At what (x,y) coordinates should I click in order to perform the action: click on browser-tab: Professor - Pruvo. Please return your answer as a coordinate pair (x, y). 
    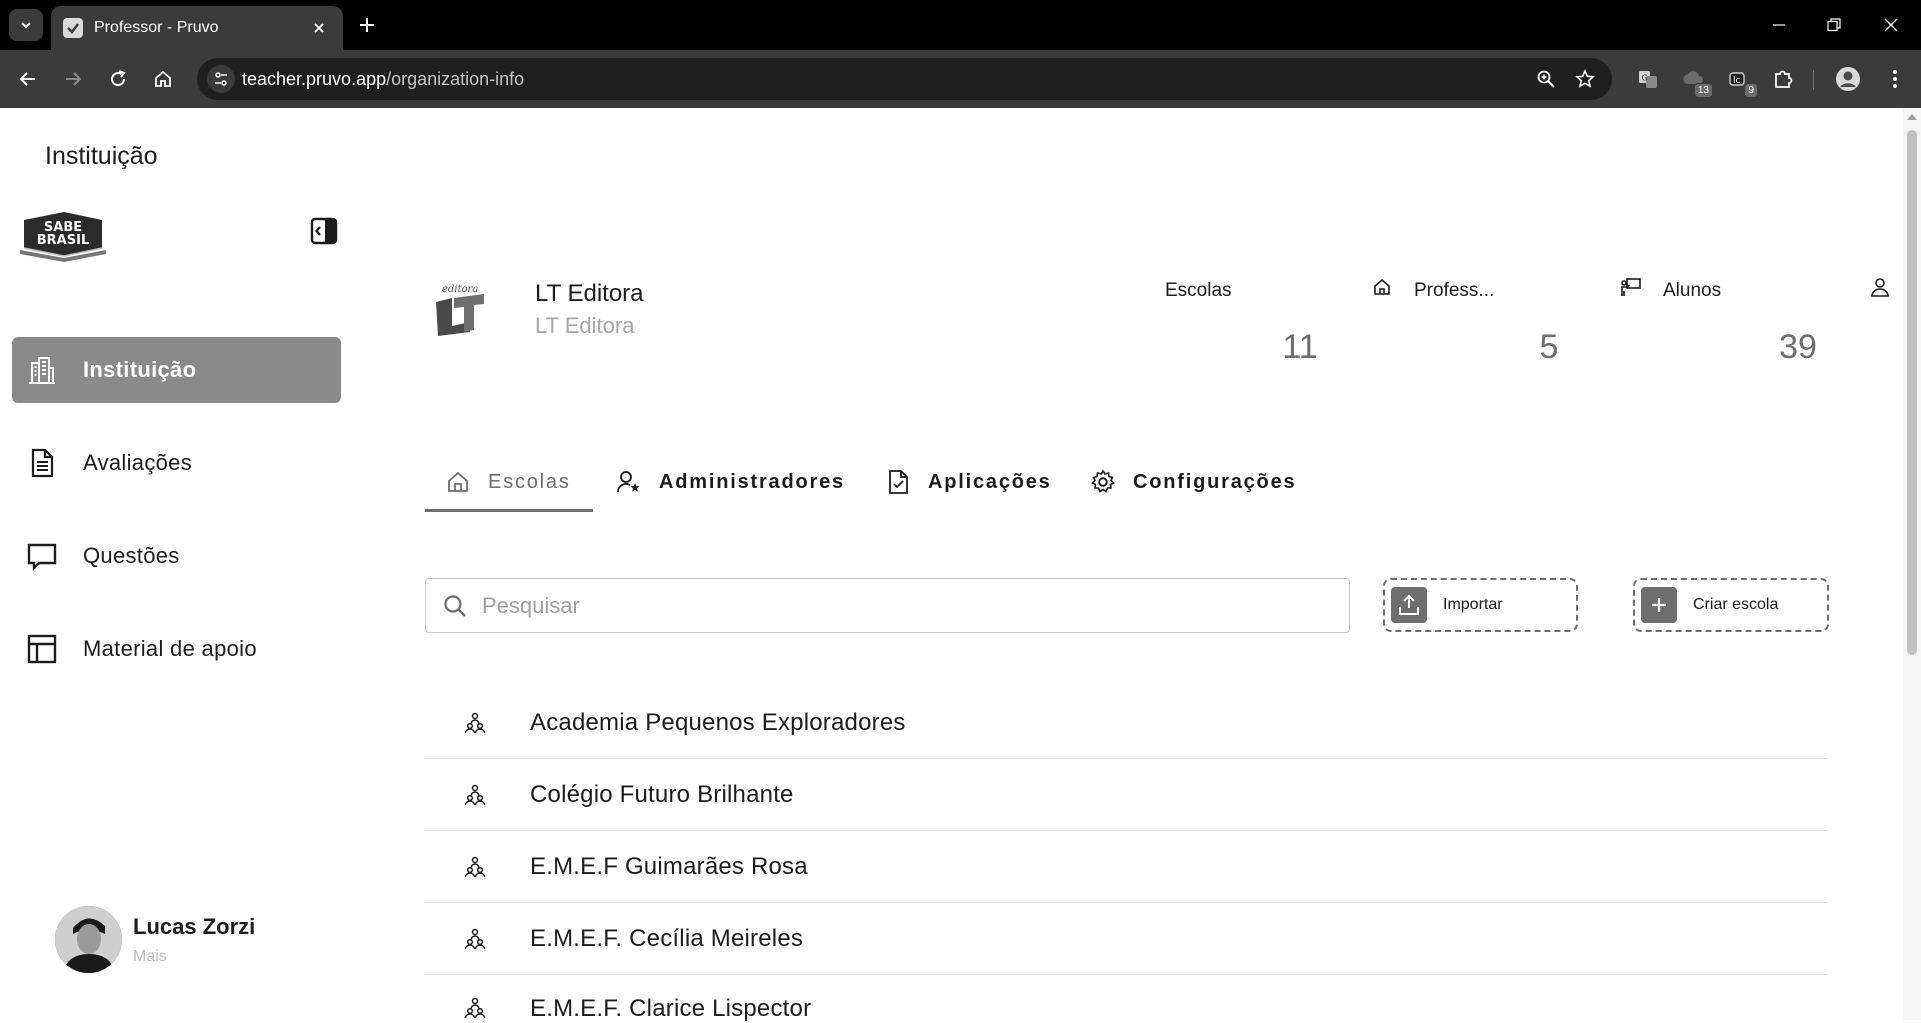
    Looking at the image, I should click on (197, 28).